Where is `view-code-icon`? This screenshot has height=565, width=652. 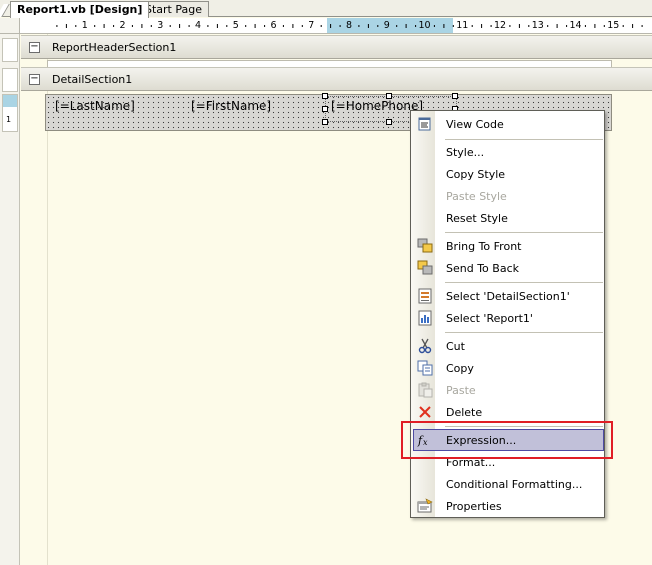 view-code-icon is located at coordinates (424, 124).